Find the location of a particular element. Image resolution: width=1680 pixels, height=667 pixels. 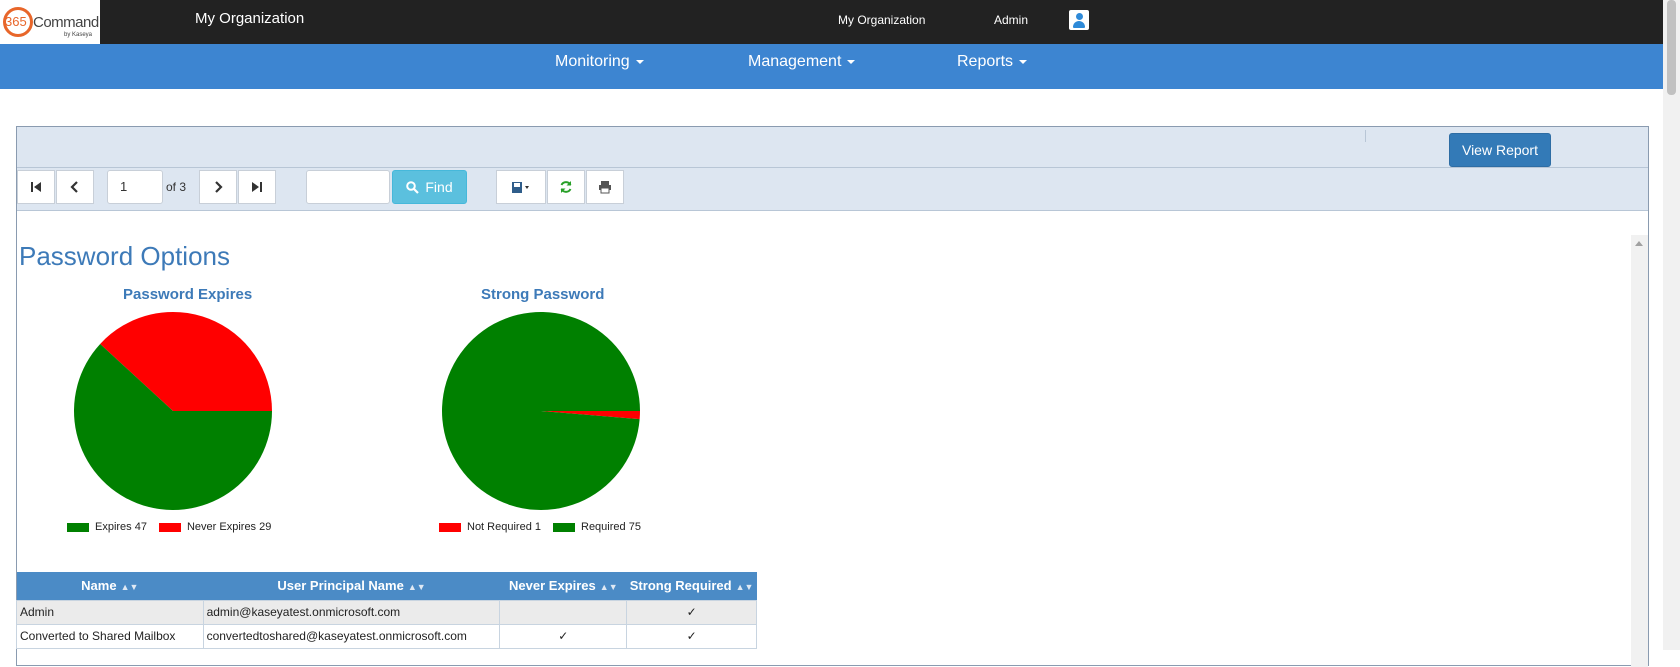

find-text-input is located at coordinates (348, 187).